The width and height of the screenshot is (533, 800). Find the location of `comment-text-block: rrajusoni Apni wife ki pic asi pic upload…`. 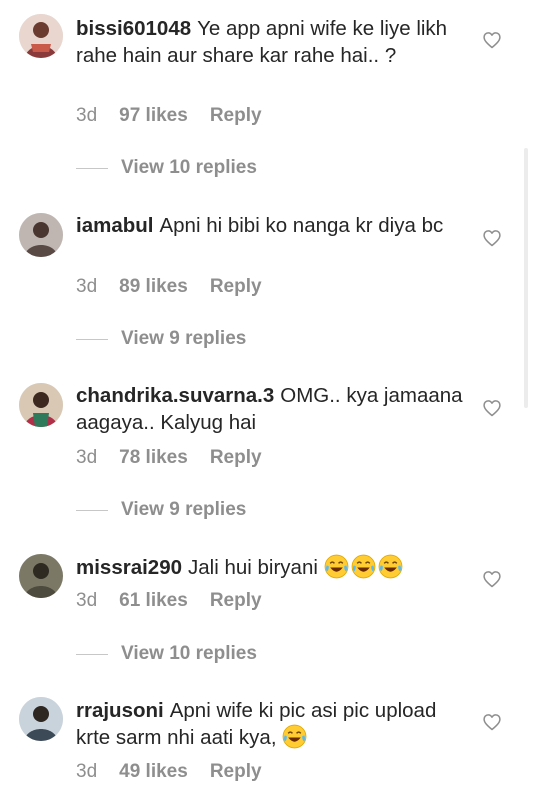

comment-text-block: rrajusoni Apni wife ki pic asi pic upload… is located at coordinates (272, 724).